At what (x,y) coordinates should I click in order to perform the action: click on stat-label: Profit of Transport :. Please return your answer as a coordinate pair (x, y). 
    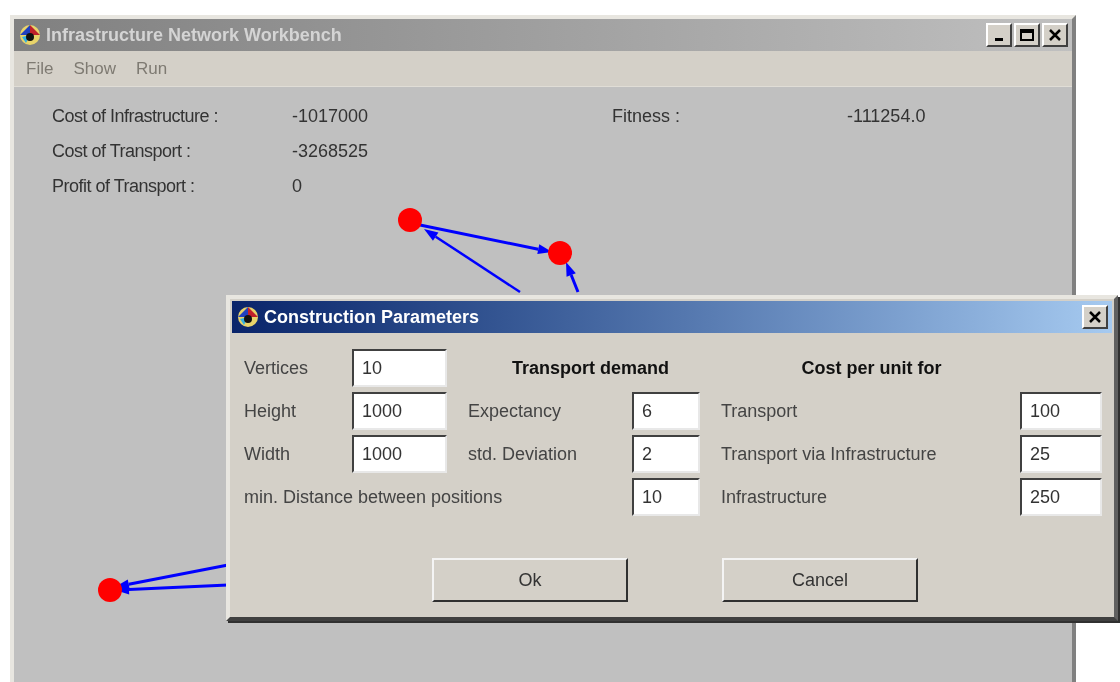
    Looking at the image, I should click on (124, 186).